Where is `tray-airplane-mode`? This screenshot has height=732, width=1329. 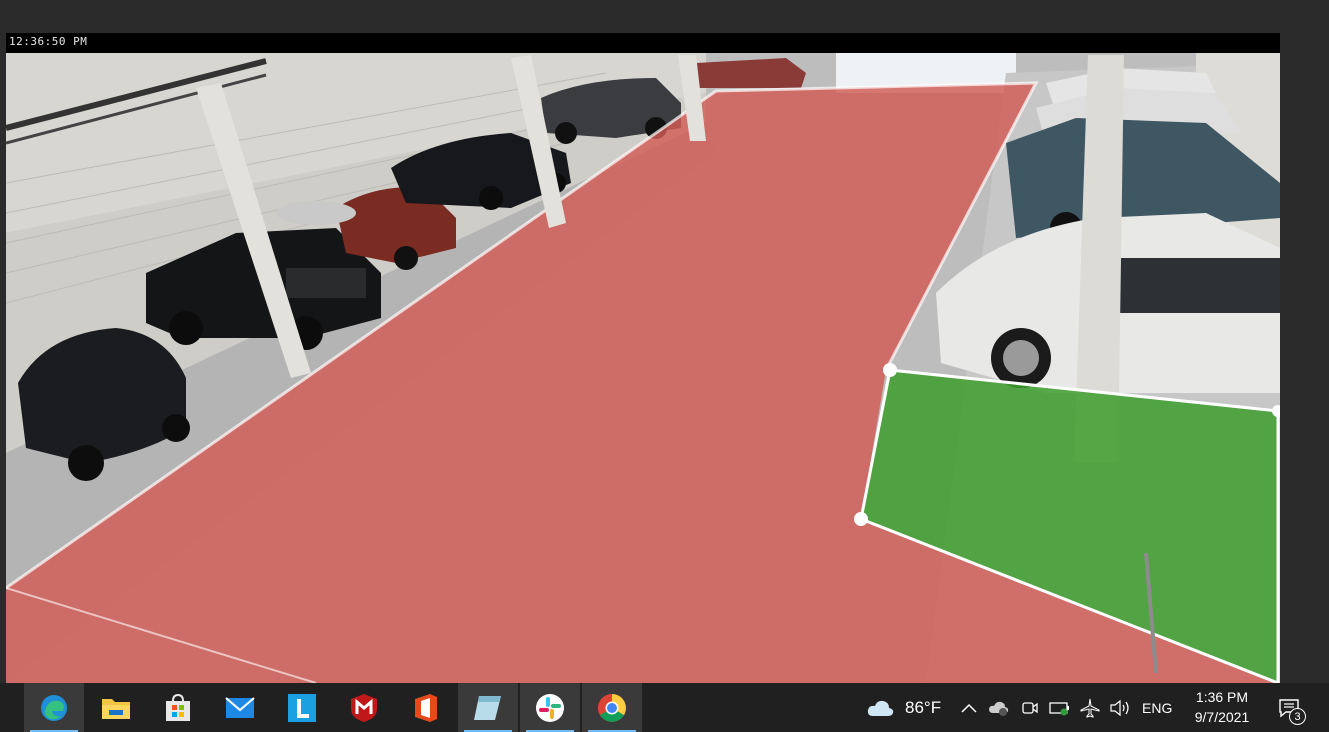 tray-airplane-mode is located at coordinates (1090, 707).